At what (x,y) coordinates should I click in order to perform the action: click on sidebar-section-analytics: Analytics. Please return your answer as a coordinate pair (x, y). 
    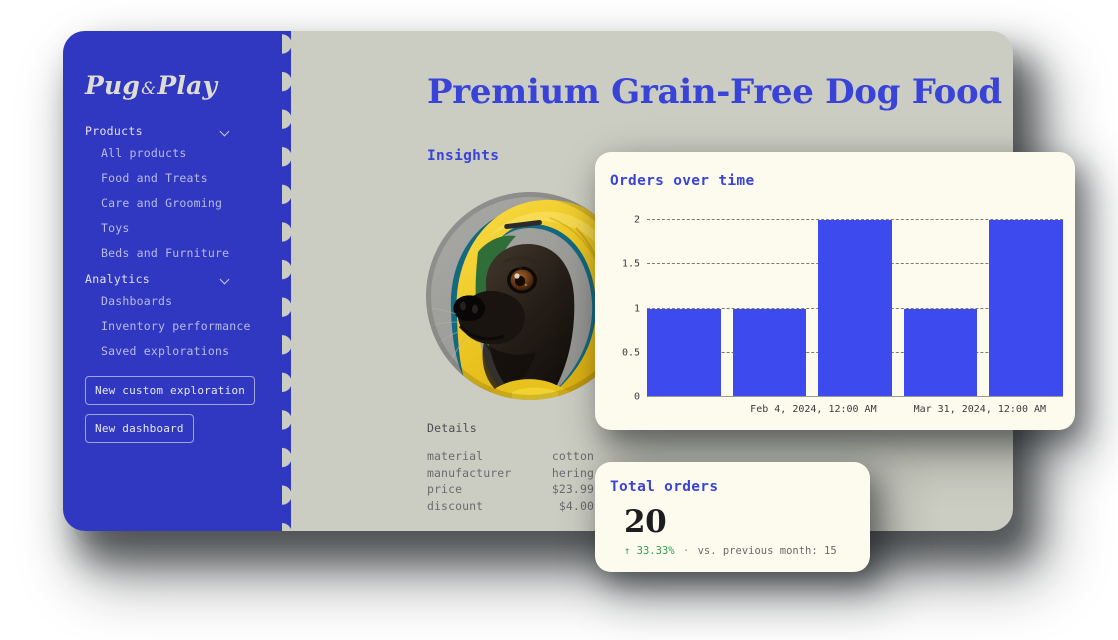
    Looking at the image, I should click on (174, 280).